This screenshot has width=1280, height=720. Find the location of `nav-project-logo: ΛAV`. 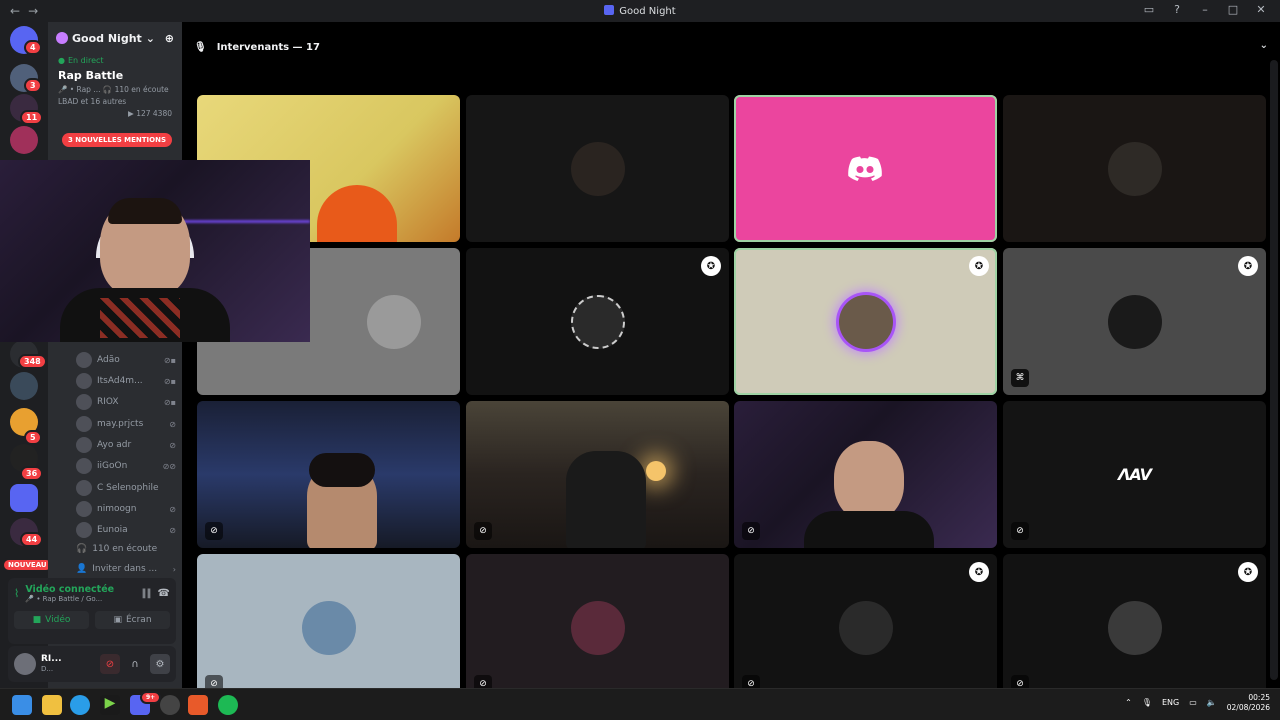

nav-project-logo: ΛAV is located at coordinates (1134, 474).